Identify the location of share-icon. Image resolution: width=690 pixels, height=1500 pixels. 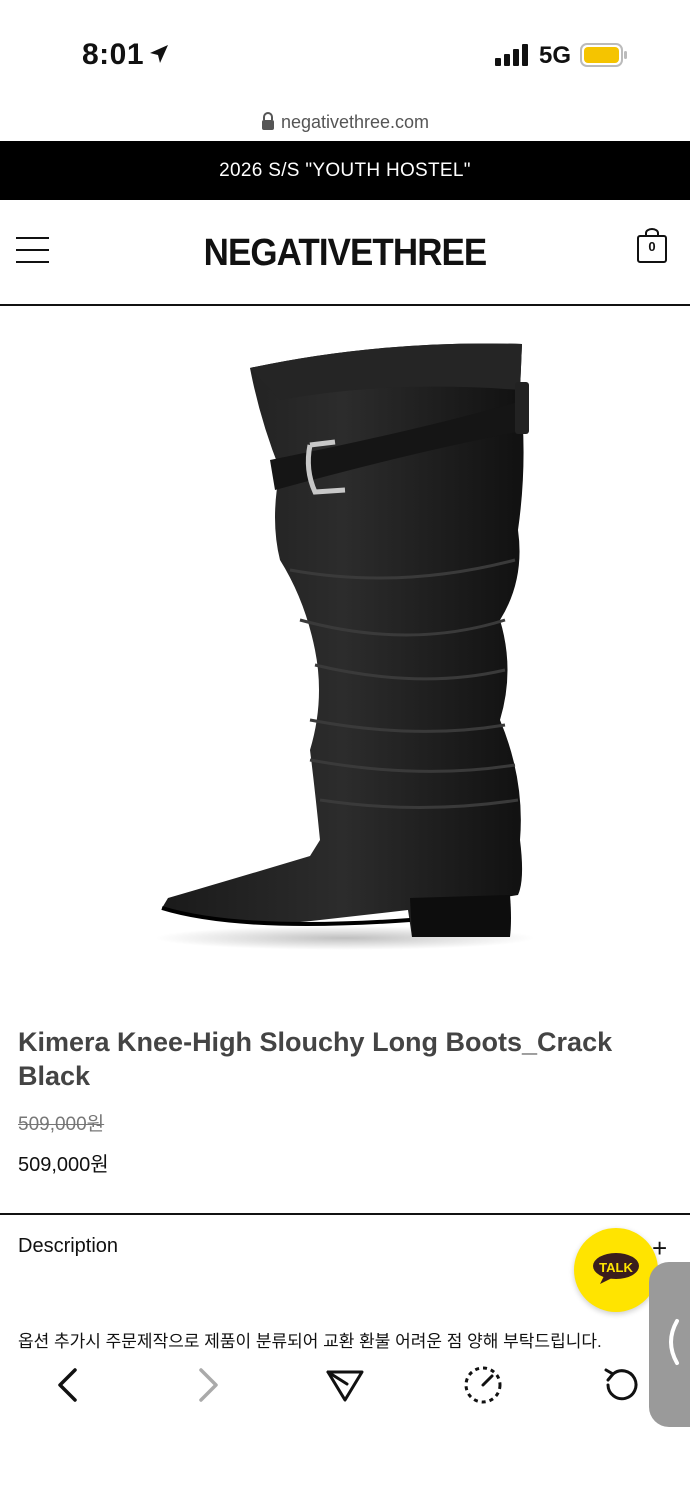
(345, 1385).